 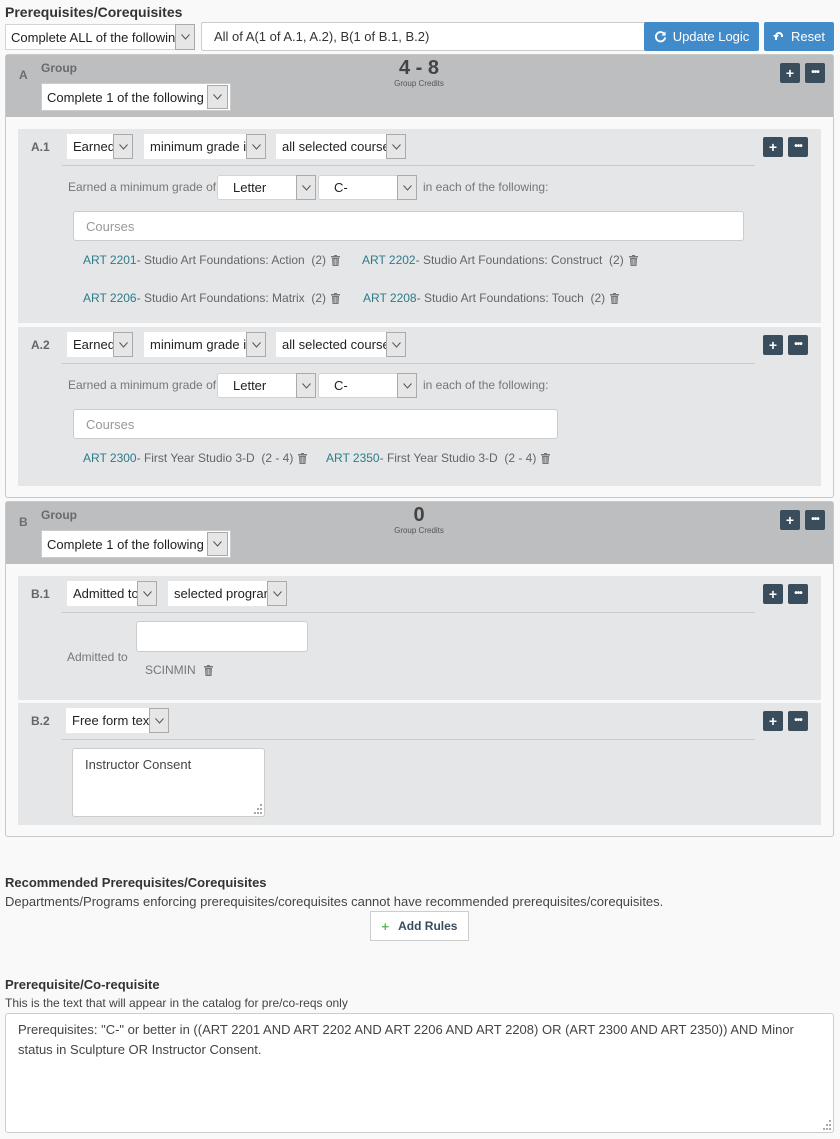 I want to click on rule-b1-id: B.1, so click(x=40, y=594).